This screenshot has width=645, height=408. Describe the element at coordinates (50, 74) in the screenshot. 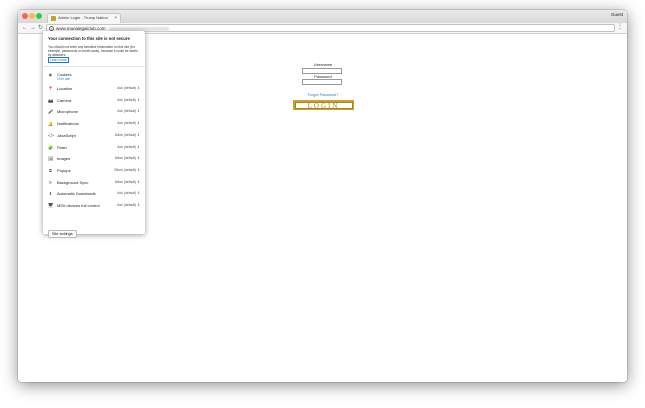

I see `cookie-icon: ◉` at that location.